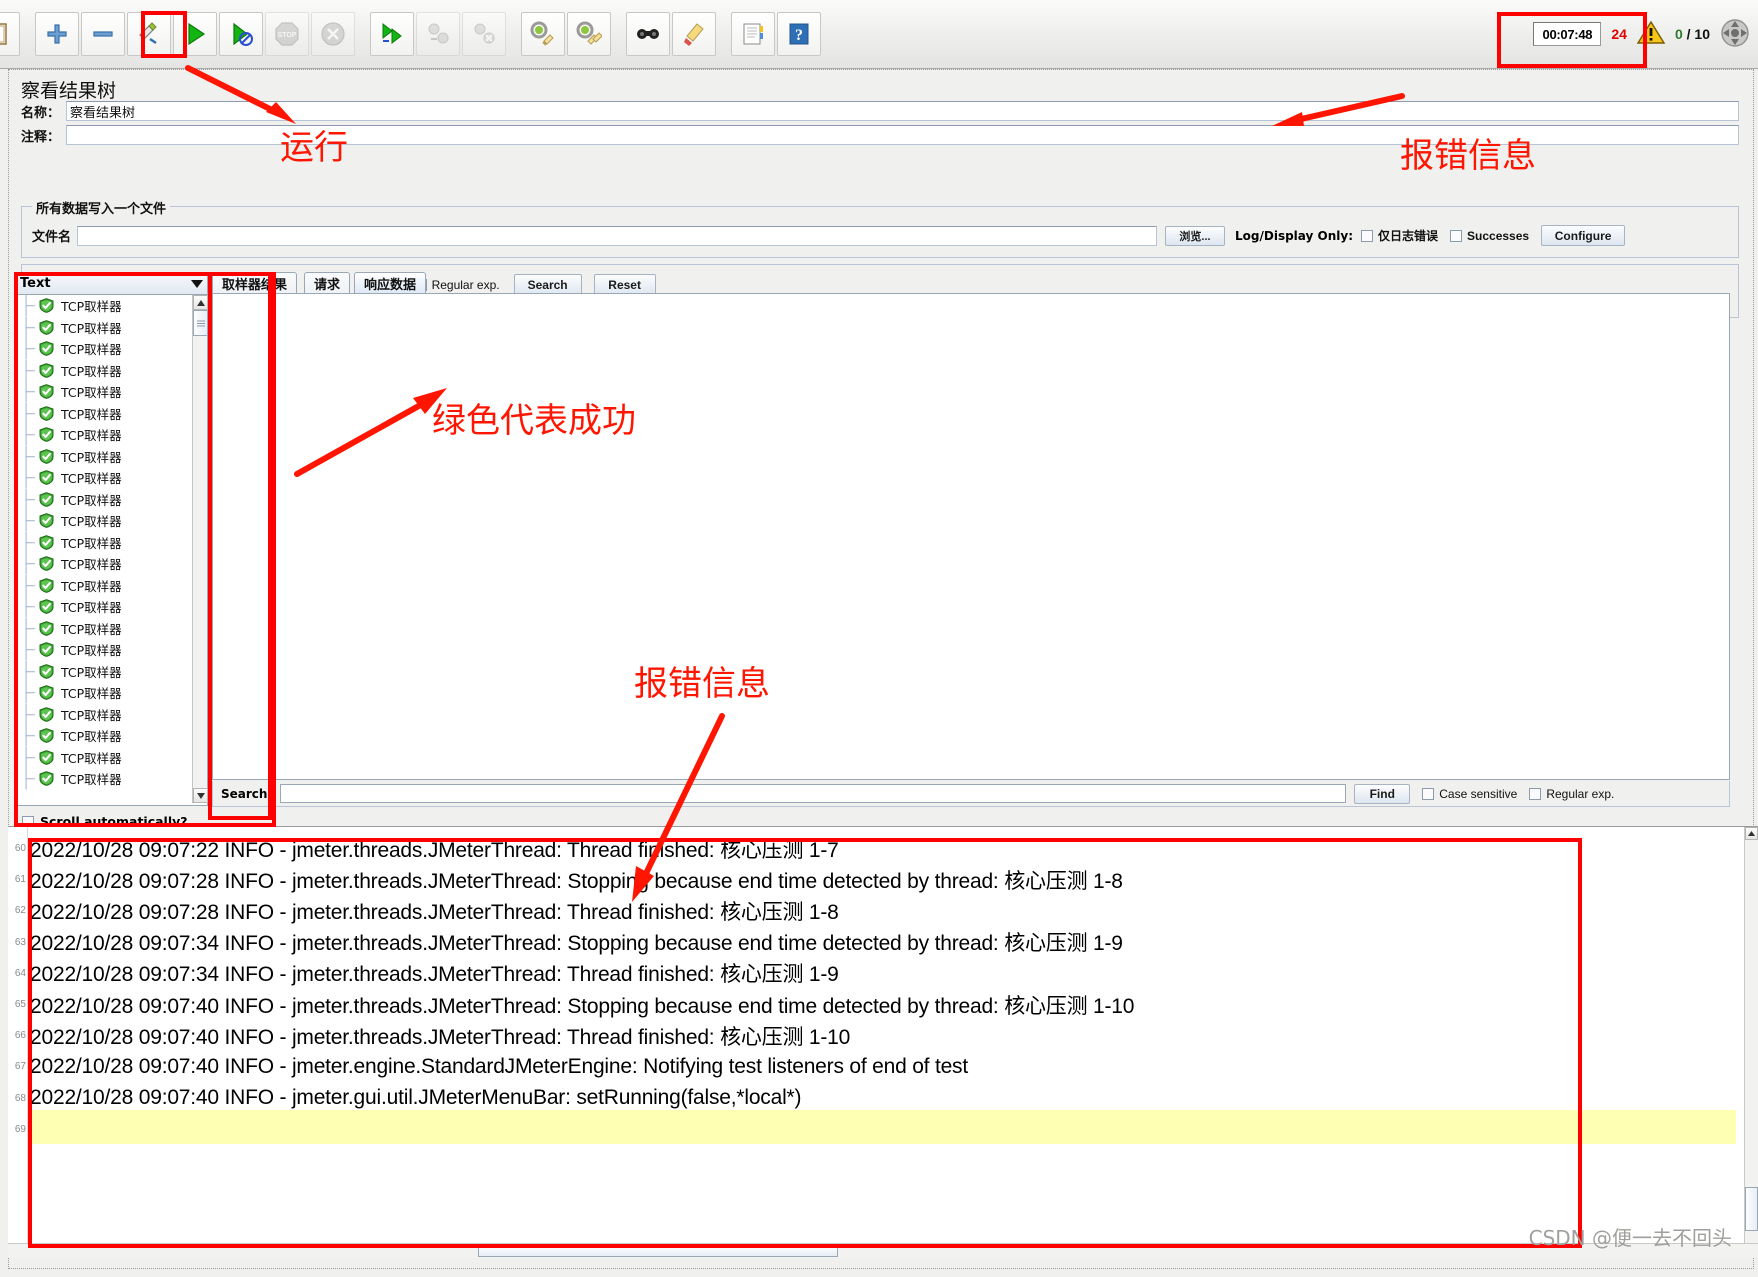 The image size is (1758, 1277). Describe the element at coordinates (1678, 34) in the screenshot. I see `active-thread-count: 0` at that location.